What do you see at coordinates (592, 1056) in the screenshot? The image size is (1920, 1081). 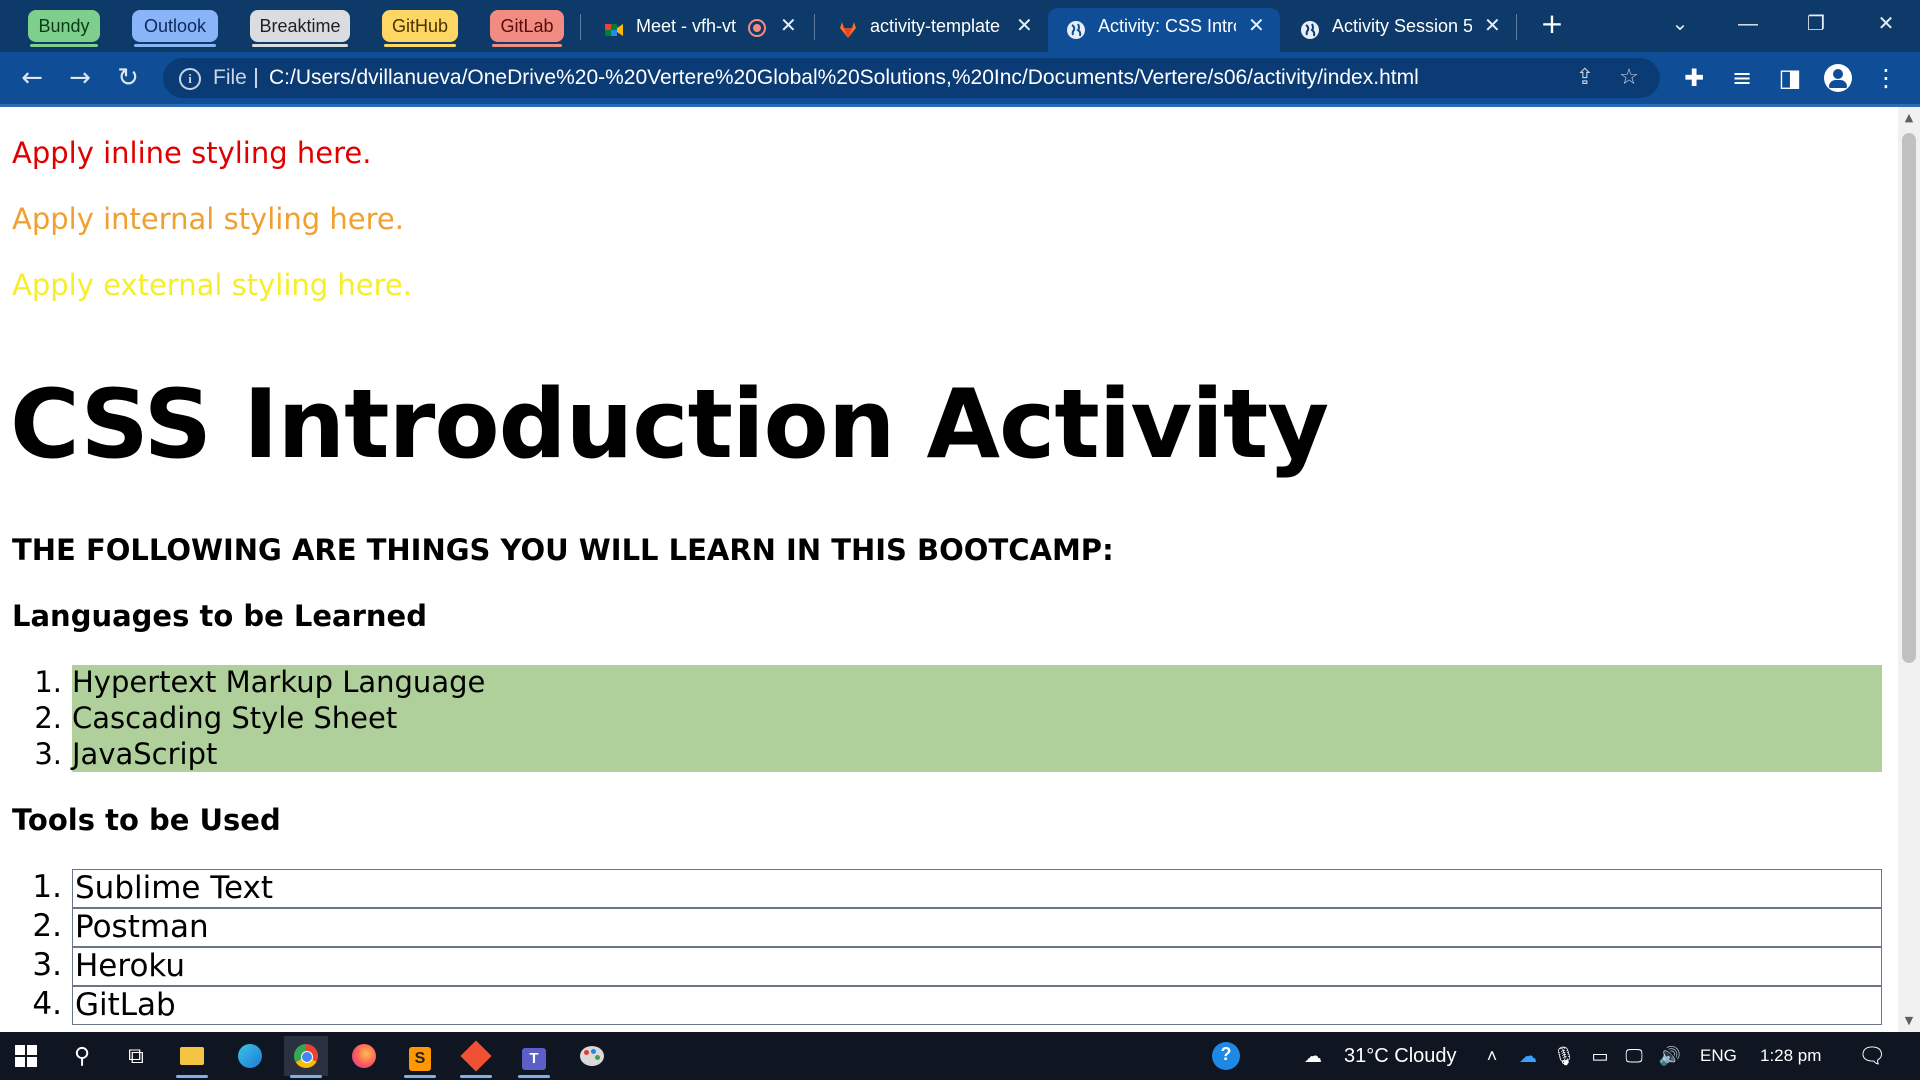 I see `paint-app` at bounding box center [592, 1056].